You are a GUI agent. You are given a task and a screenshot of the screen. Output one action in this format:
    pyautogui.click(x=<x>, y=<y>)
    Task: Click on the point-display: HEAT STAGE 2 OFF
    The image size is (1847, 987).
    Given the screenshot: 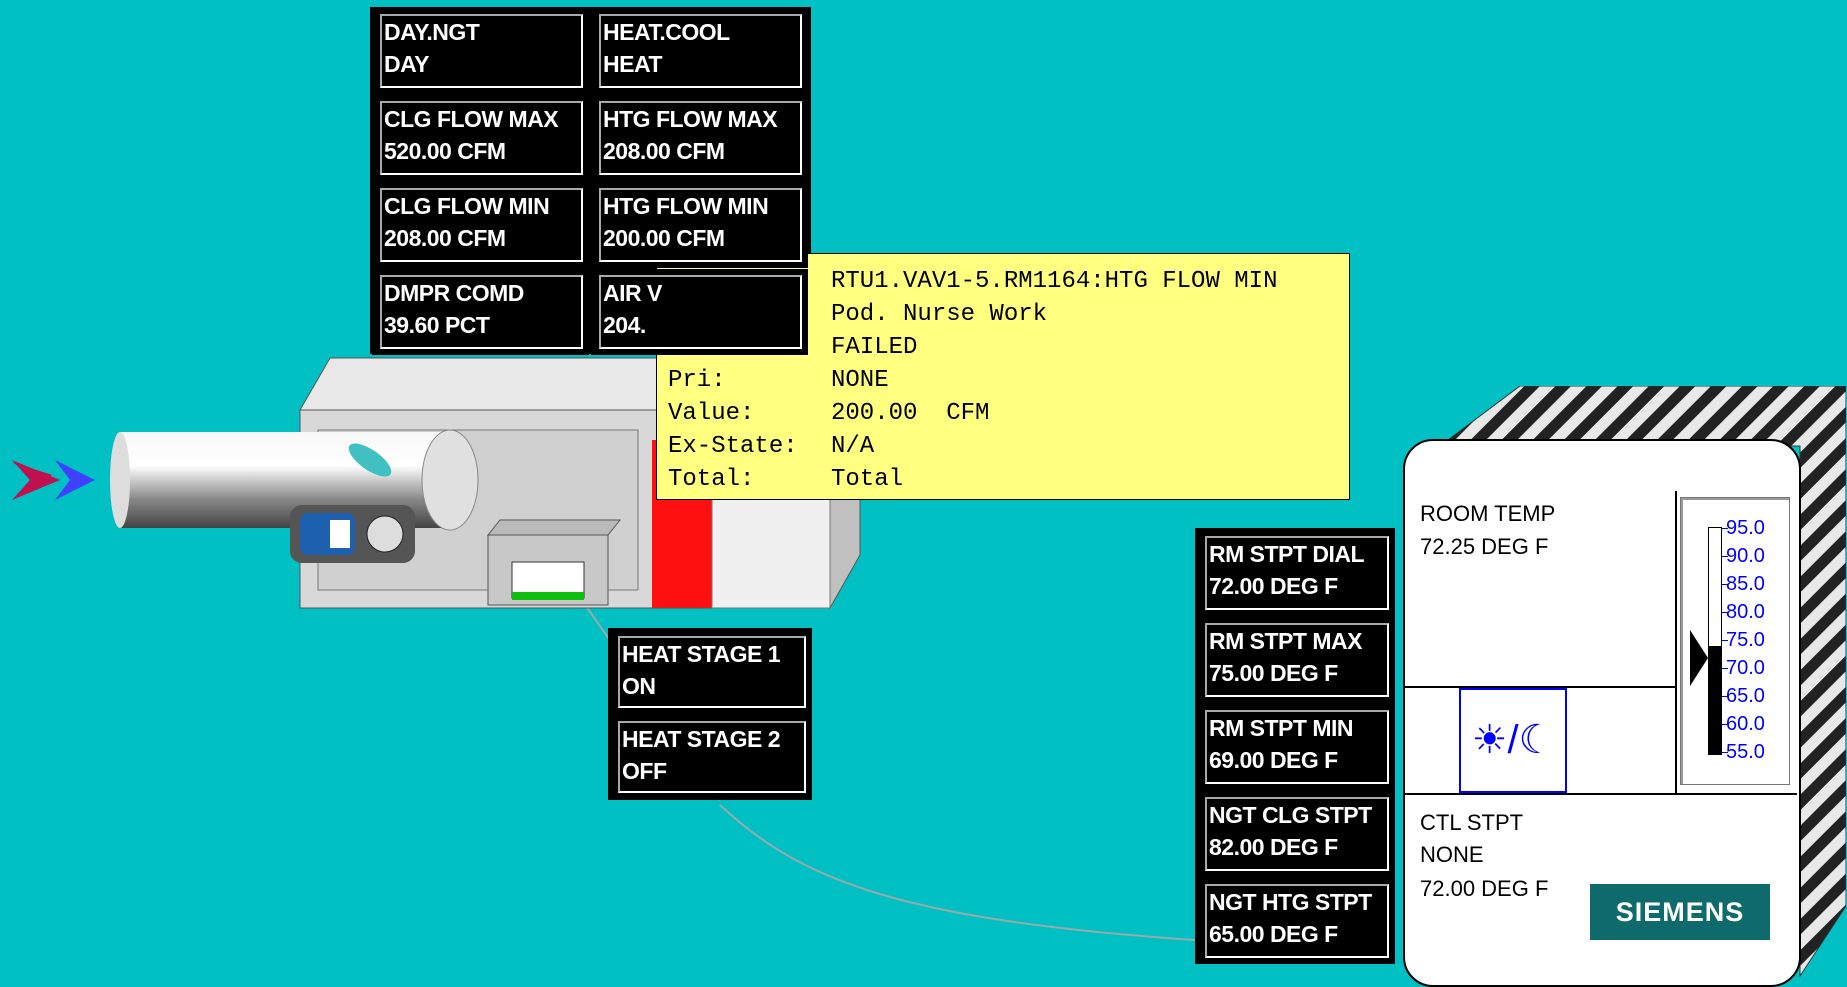 What is the action you would take?
    pyautogui.click(x=712, y=757)
    